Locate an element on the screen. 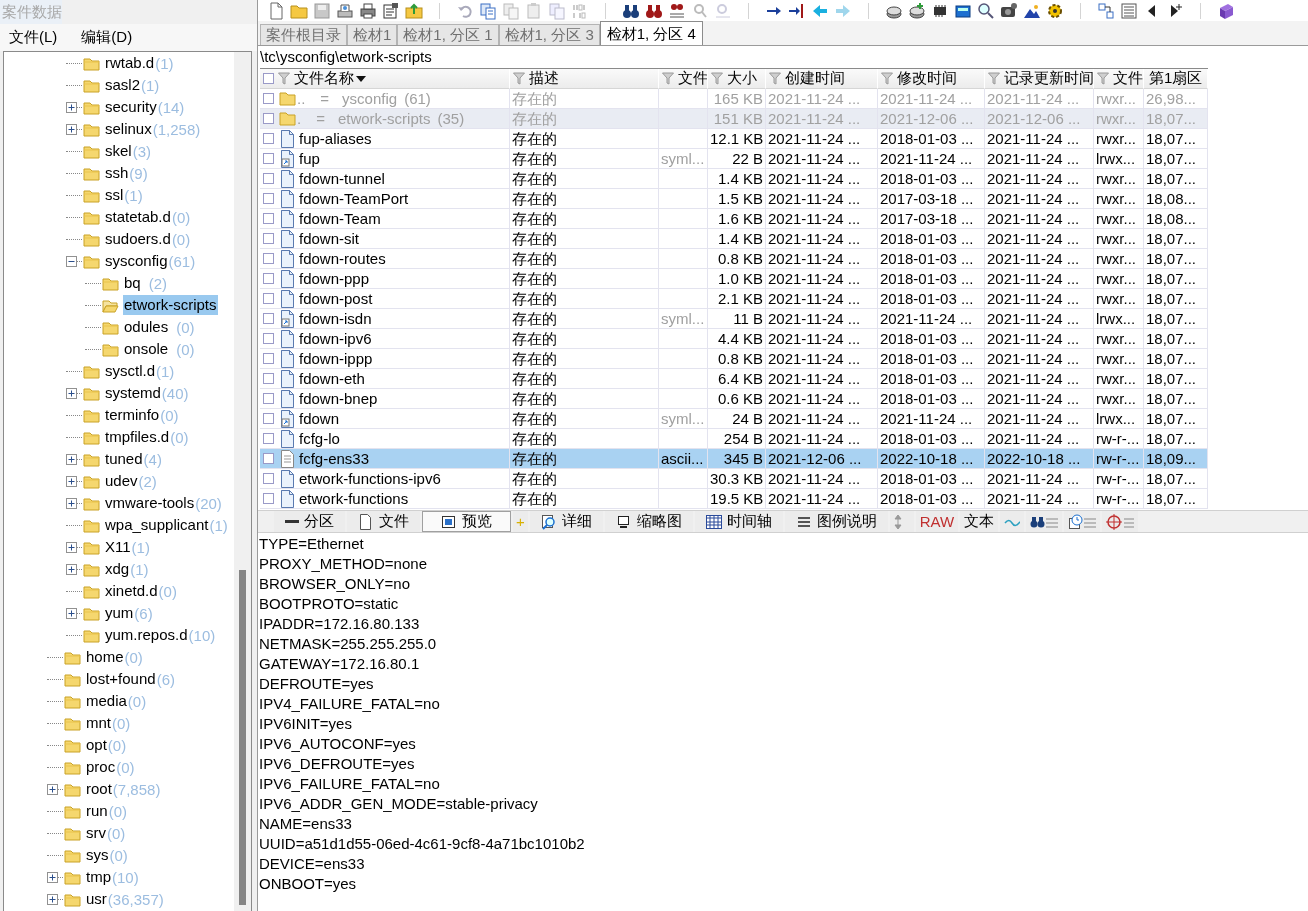  menu-item: 文件(L) is located at coordinates (33, 37).